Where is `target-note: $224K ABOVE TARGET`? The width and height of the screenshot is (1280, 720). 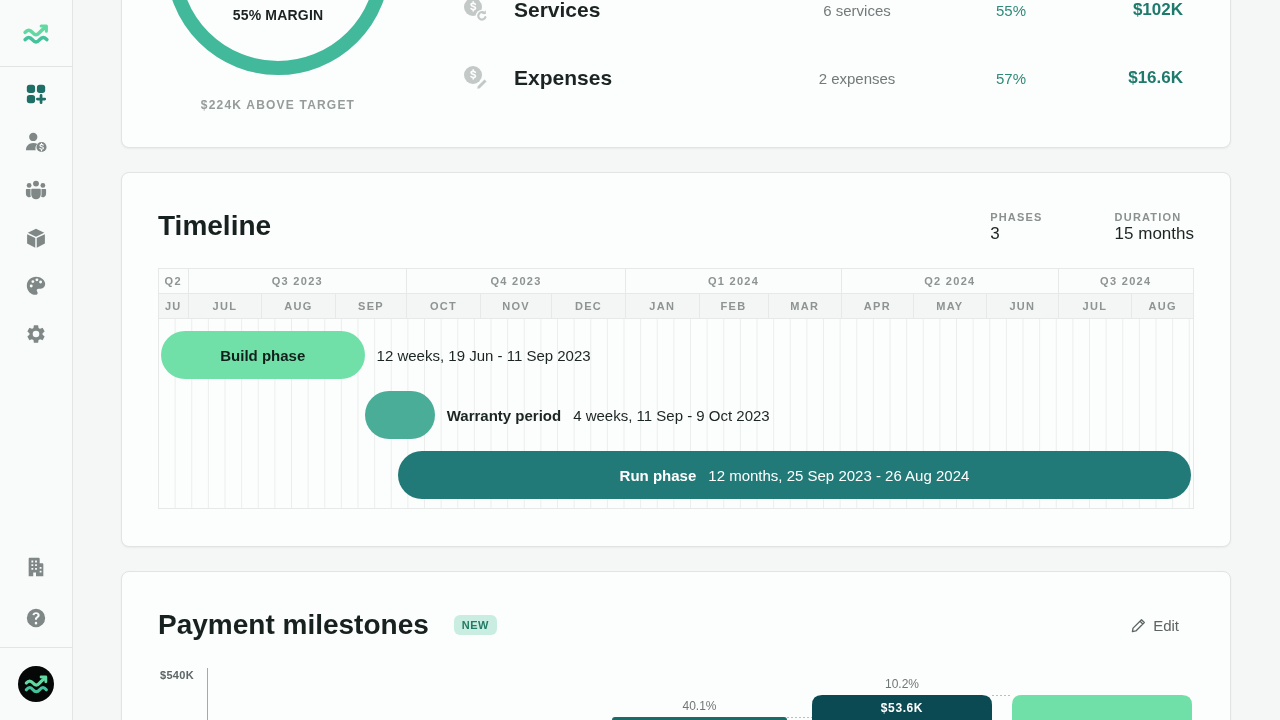 target-note: $224K ABOVE TARGET is located at coordinates (278, 105).